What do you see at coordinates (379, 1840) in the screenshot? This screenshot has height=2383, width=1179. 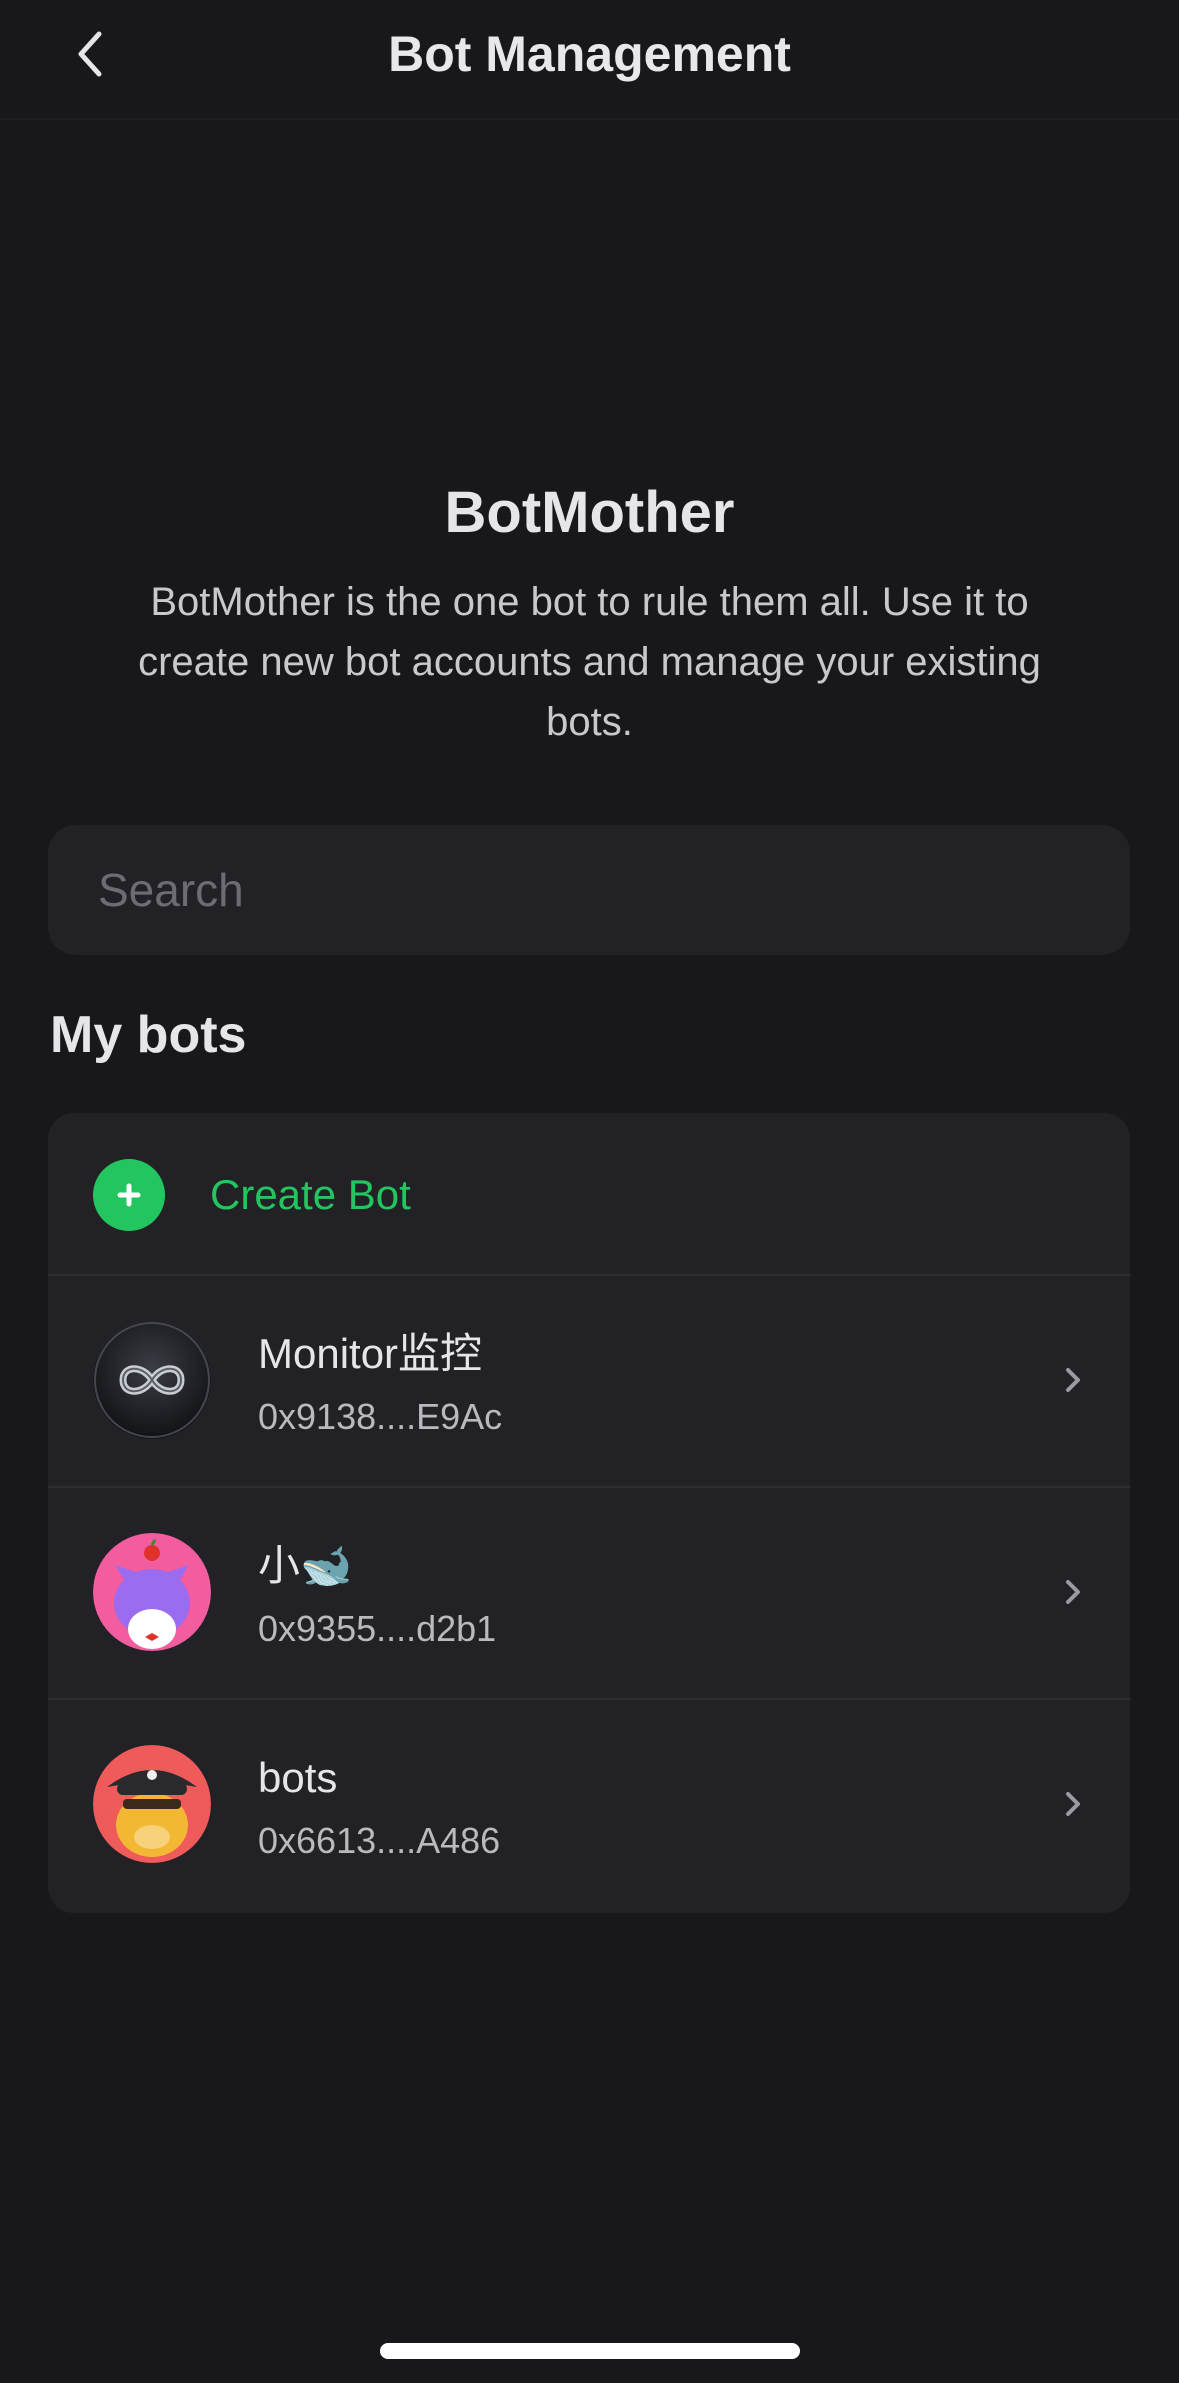 I see `bot-address: 0x6613....A486` at bounding box center [379, 1840].